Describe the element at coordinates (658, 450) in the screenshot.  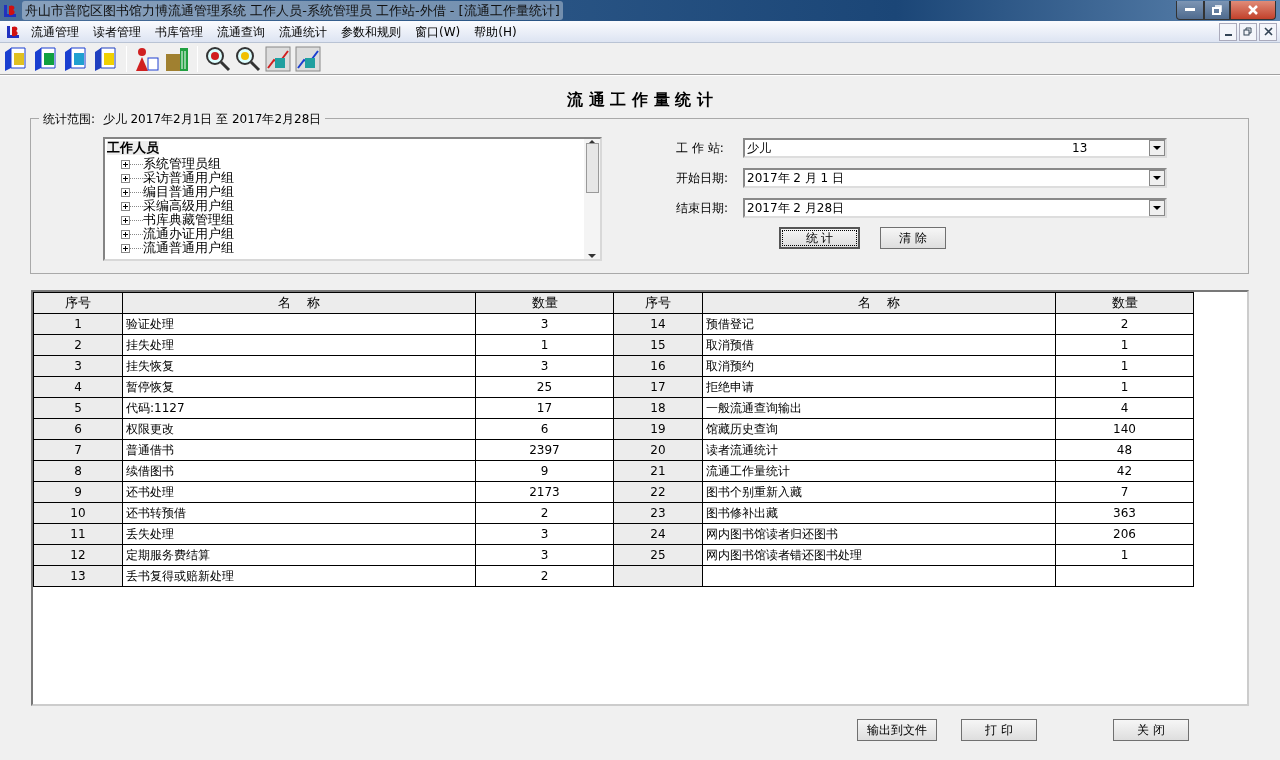
I see `row-number: 20` at that location.